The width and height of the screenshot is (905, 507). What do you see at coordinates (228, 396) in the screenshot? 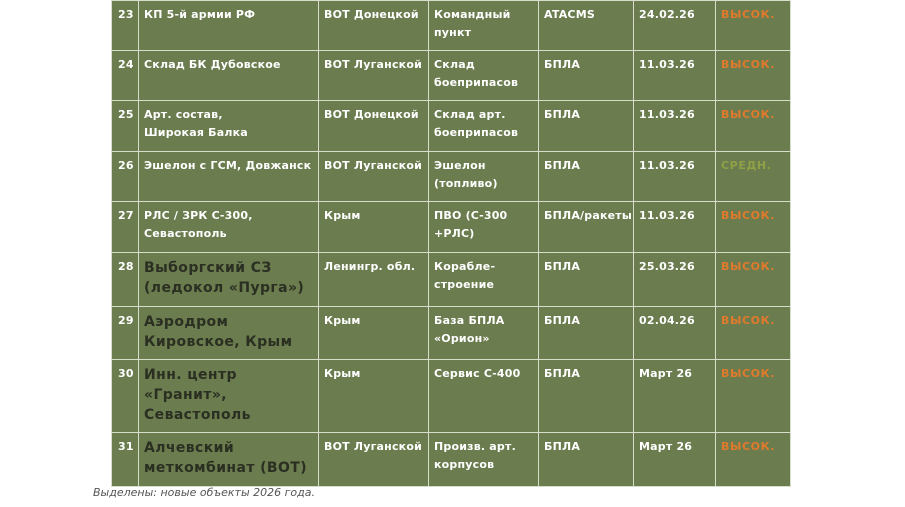
I see `object-name-cell: Инн. центр «Гранит», Севастополь` at bounding box center [228, 396].